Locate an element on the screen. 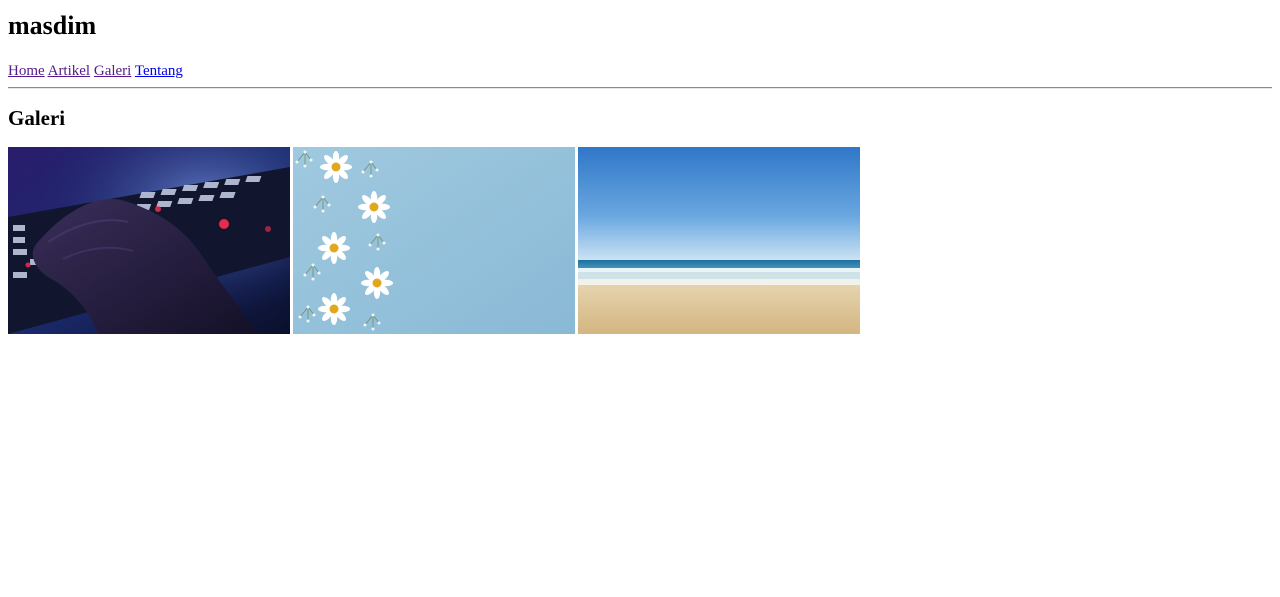 The image size is (1280, 597). nav-link-galeri: Galeri is located at coordinates (112, 71).